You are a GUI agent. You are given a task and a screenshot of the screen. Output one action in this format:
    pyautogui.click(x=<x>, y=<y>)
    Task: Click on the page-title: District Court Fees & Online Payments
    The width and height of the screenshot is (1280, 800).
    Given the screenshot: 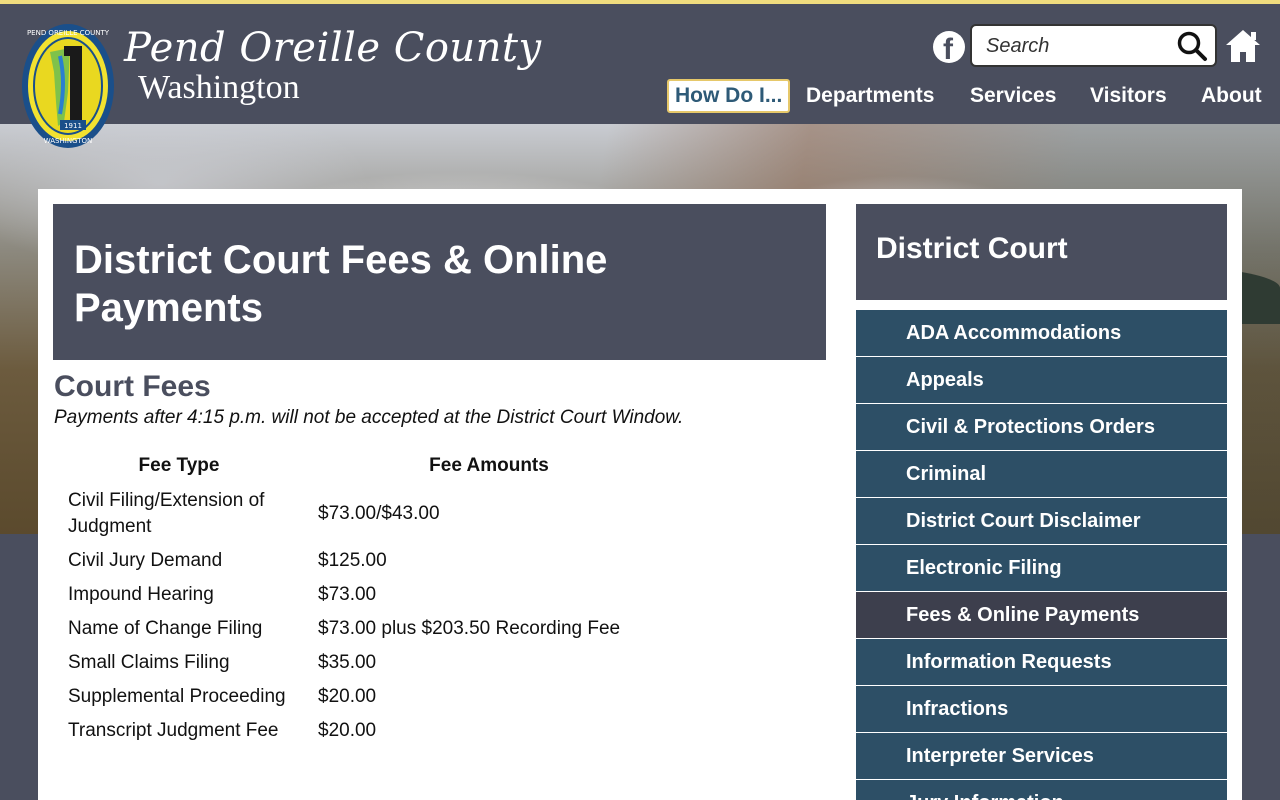 What is the action you would take?
    pyautogui.click(x=341, y=284)
    